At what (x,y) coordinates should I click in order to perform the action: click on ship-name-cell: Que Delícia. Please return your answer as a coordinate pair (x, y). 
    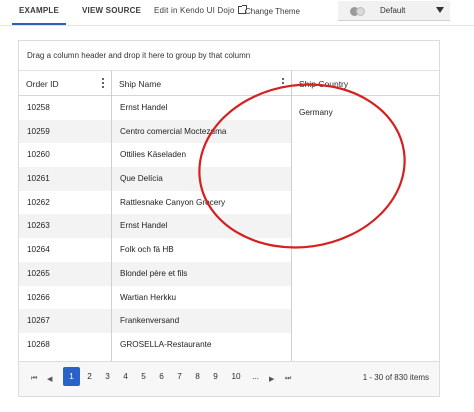
    Looking at the image, I should click on (201, 179).